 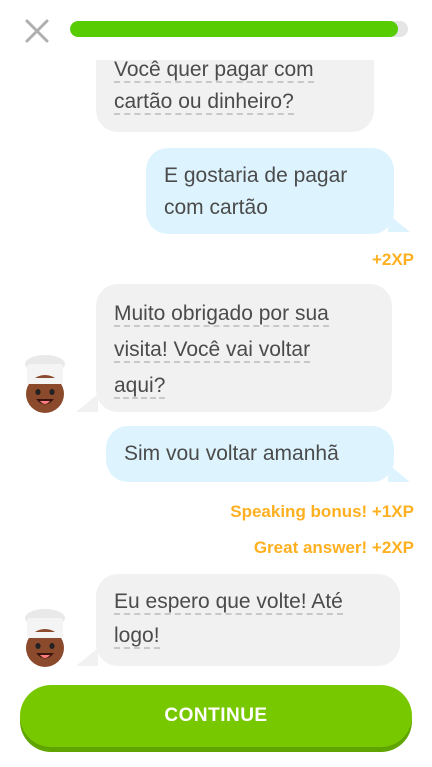 What do you see at coordinates (234, 29) in the screenshot?
I see `progress-fill` at bounding box center [234, 29].